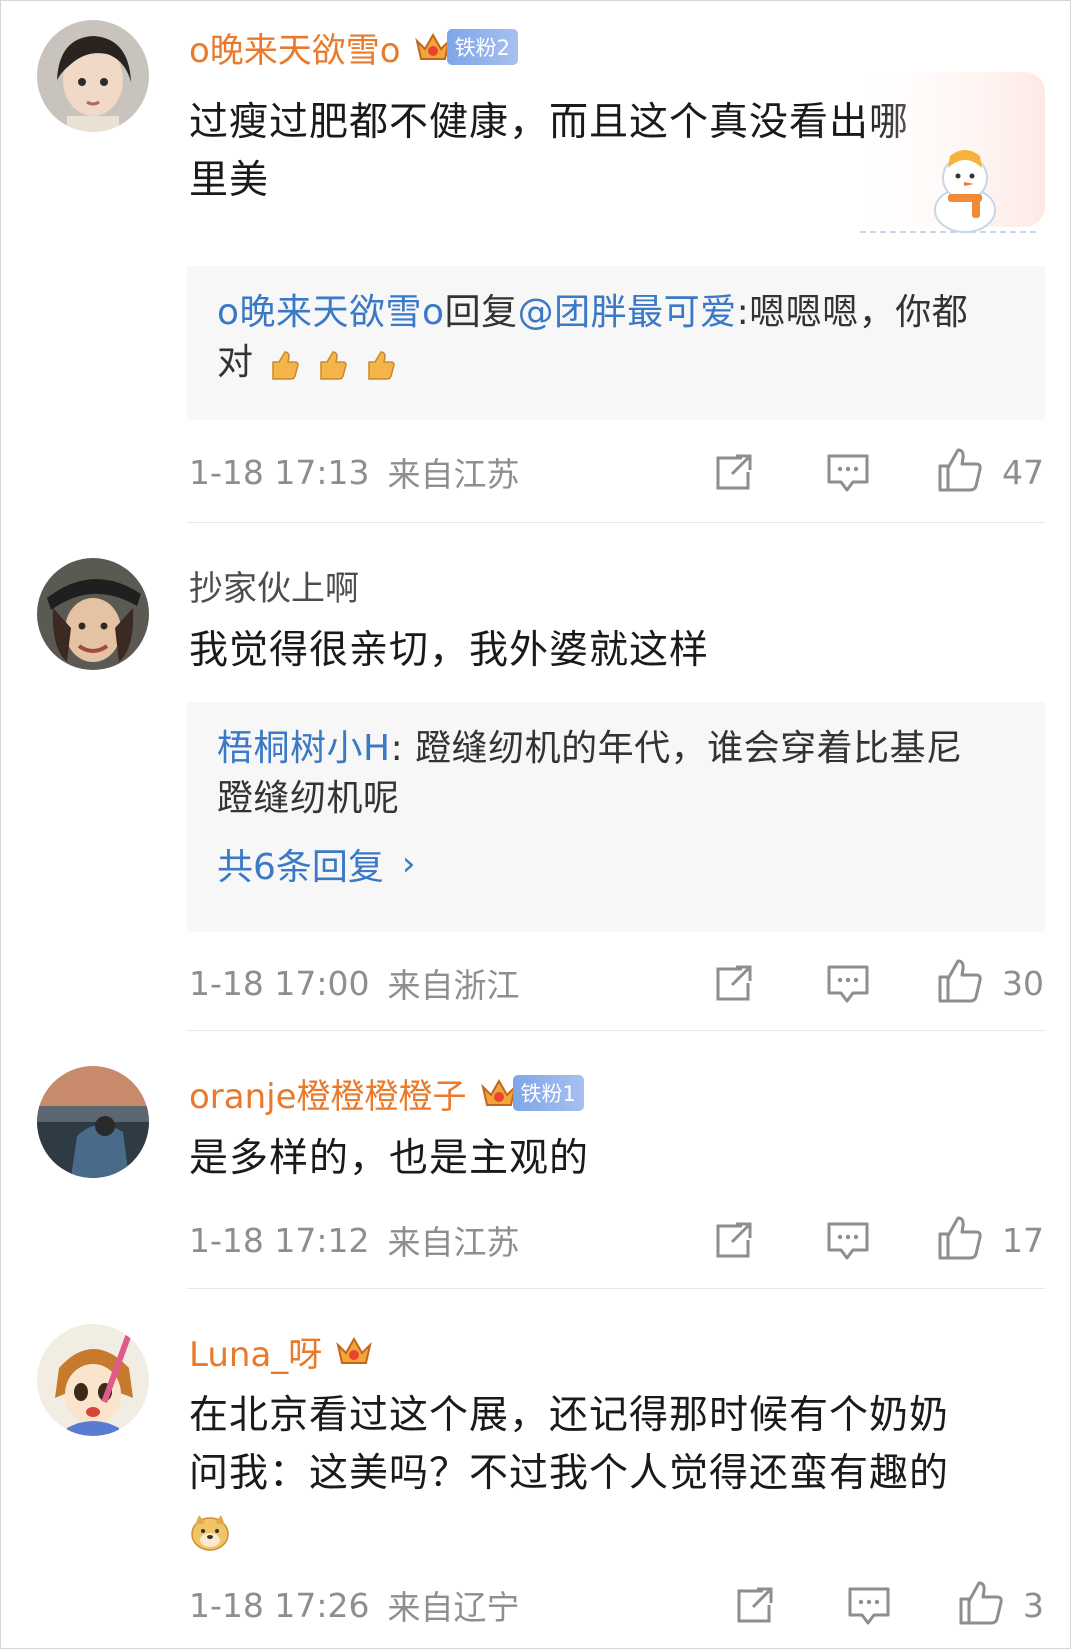 The height and width of the screenshot is (1649, 1071). I want to click on username: o晚来天欲雪o, so click(295, 47).